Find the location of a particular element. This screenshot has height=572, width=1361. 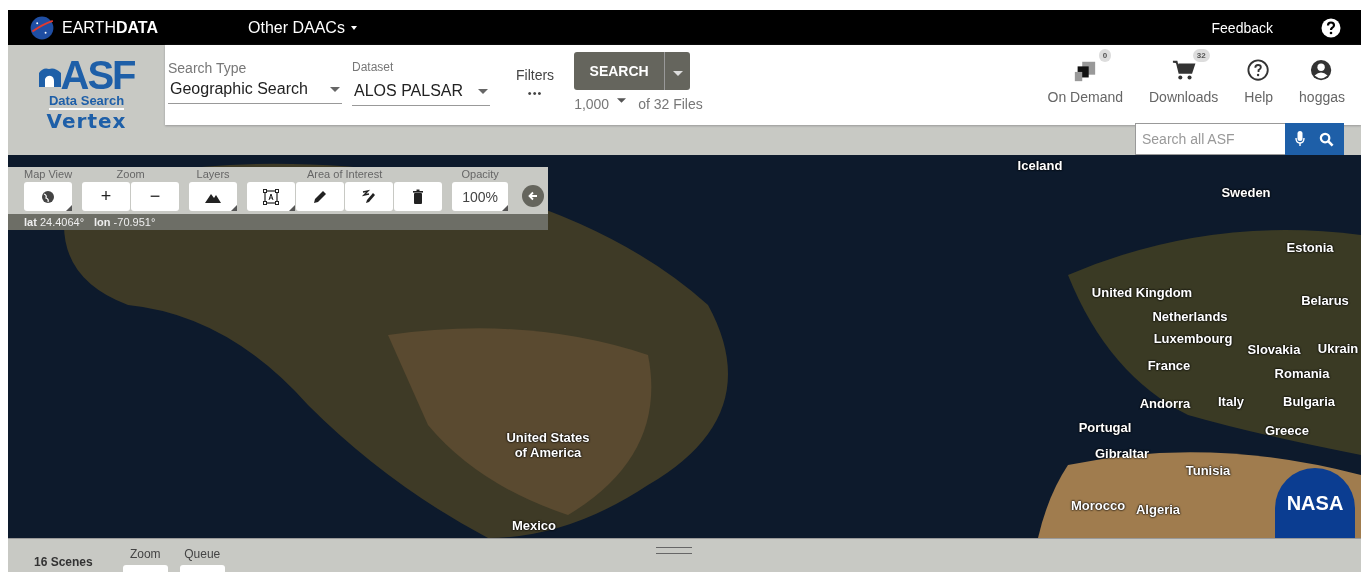

toolbar-label: Map View is located at coordinates (48, 174).